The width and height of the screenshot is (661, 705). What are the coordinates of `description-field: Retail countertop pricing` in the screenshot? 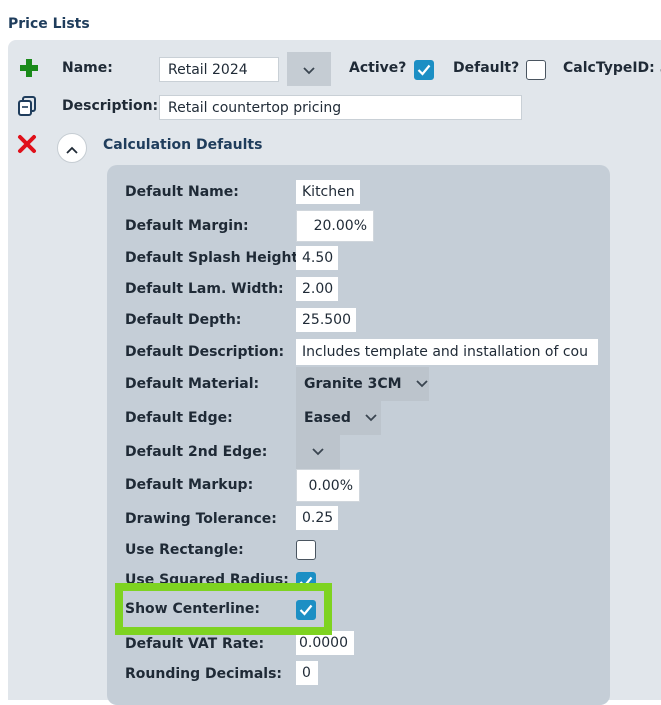 It's located at (340, 107).